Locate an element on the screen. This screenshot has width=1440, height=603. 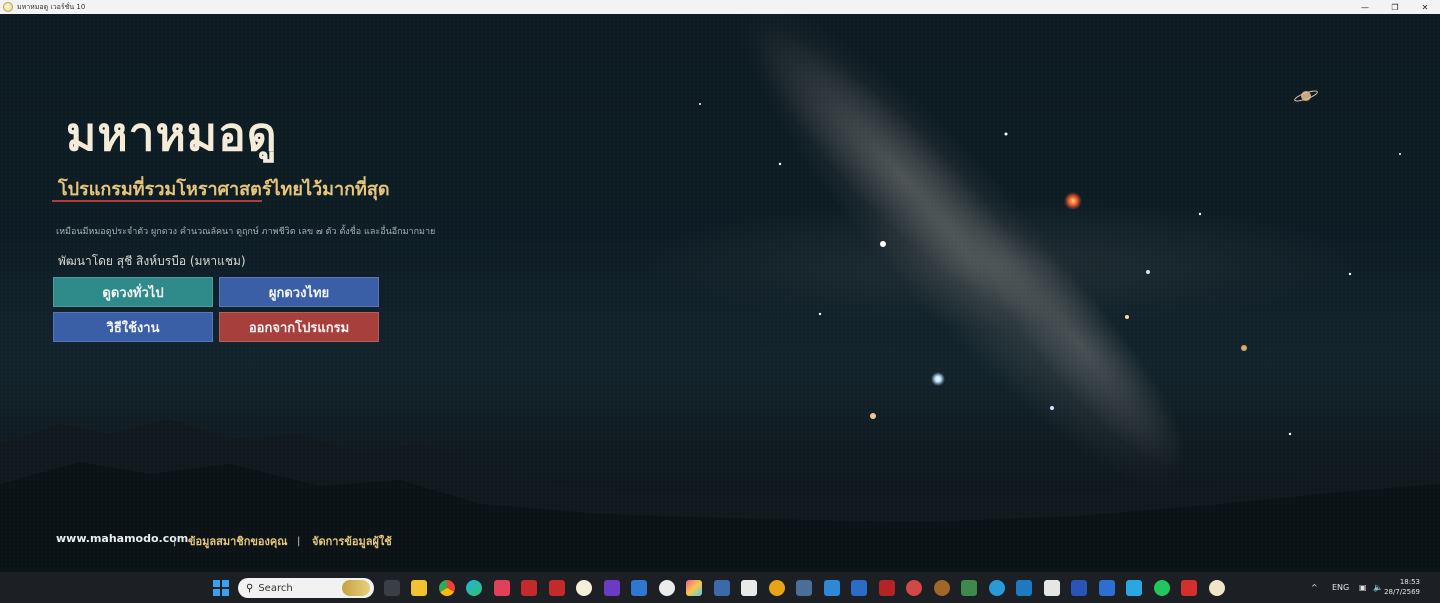
window-title: มหาหมอดู เวอร์ชั่น 10 is located at coordinates (51, 6).